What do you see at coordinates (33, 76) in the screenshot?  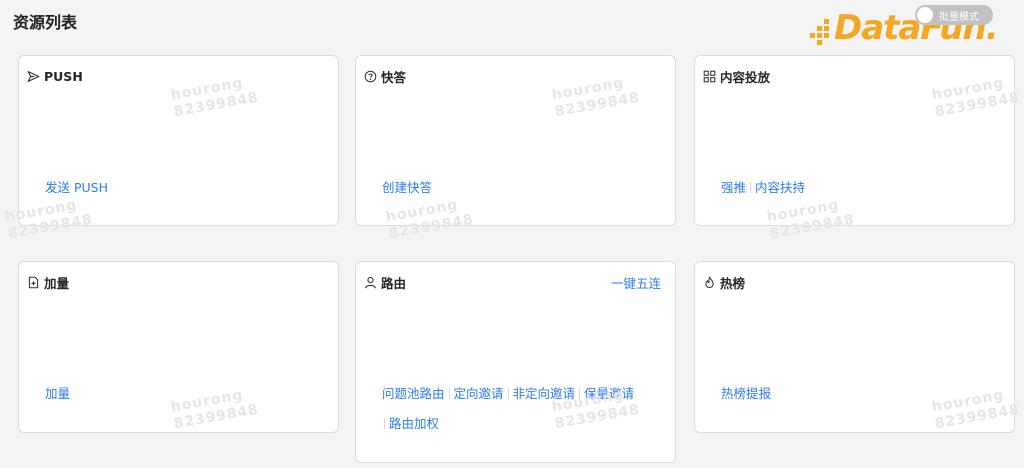 I see `send-icon` at bounding box center [33, 76].